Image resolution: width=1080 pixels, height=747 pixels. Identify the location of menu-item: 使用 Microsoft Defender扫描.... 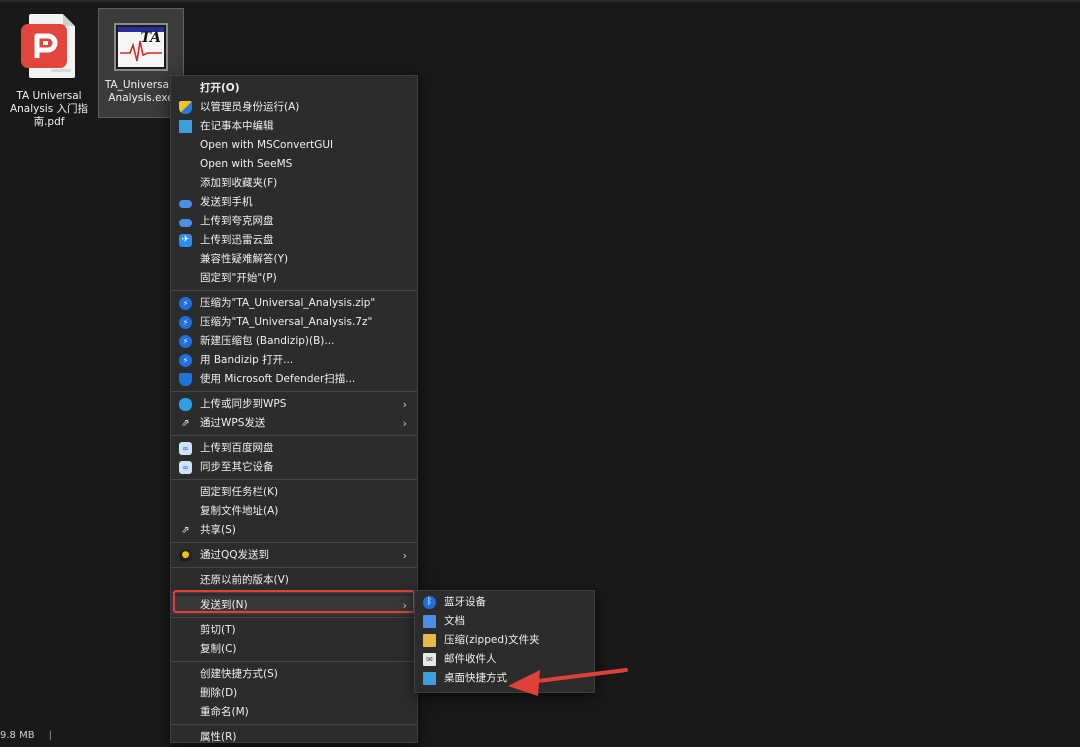
(294, 379).